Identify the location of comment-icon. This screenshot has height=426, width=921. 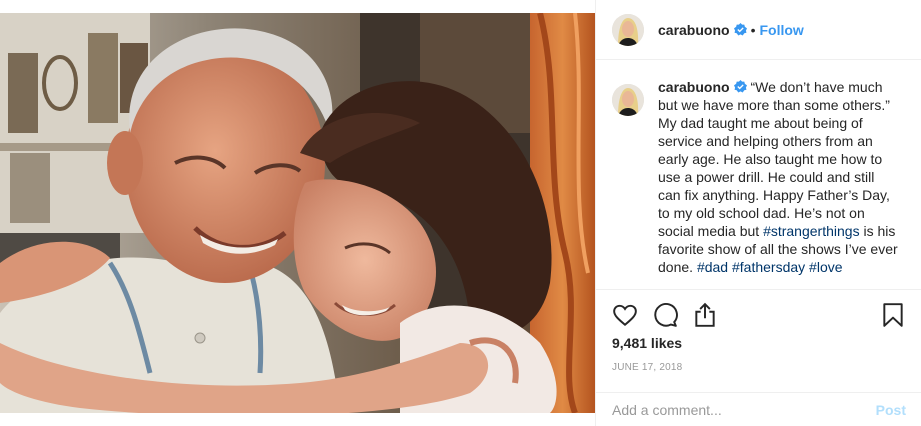
(665, 315).